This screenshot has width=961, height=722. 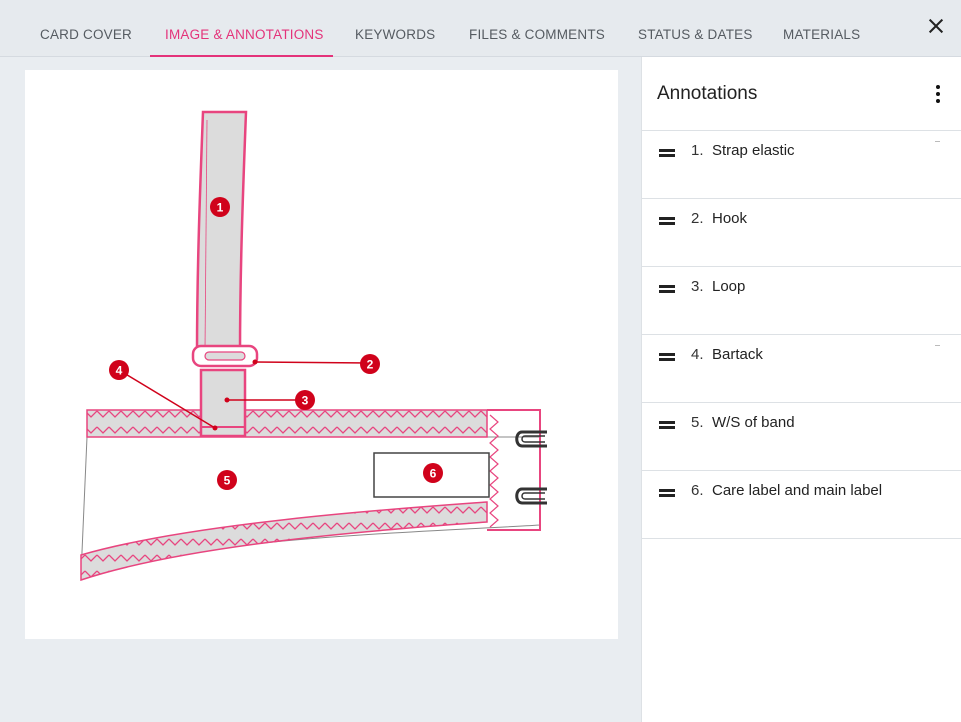 What do you see at coordinates (801, 369) in the screenshot?
I see `annotation-item-4: 4. Bartack` at bounding box center [801, 369].